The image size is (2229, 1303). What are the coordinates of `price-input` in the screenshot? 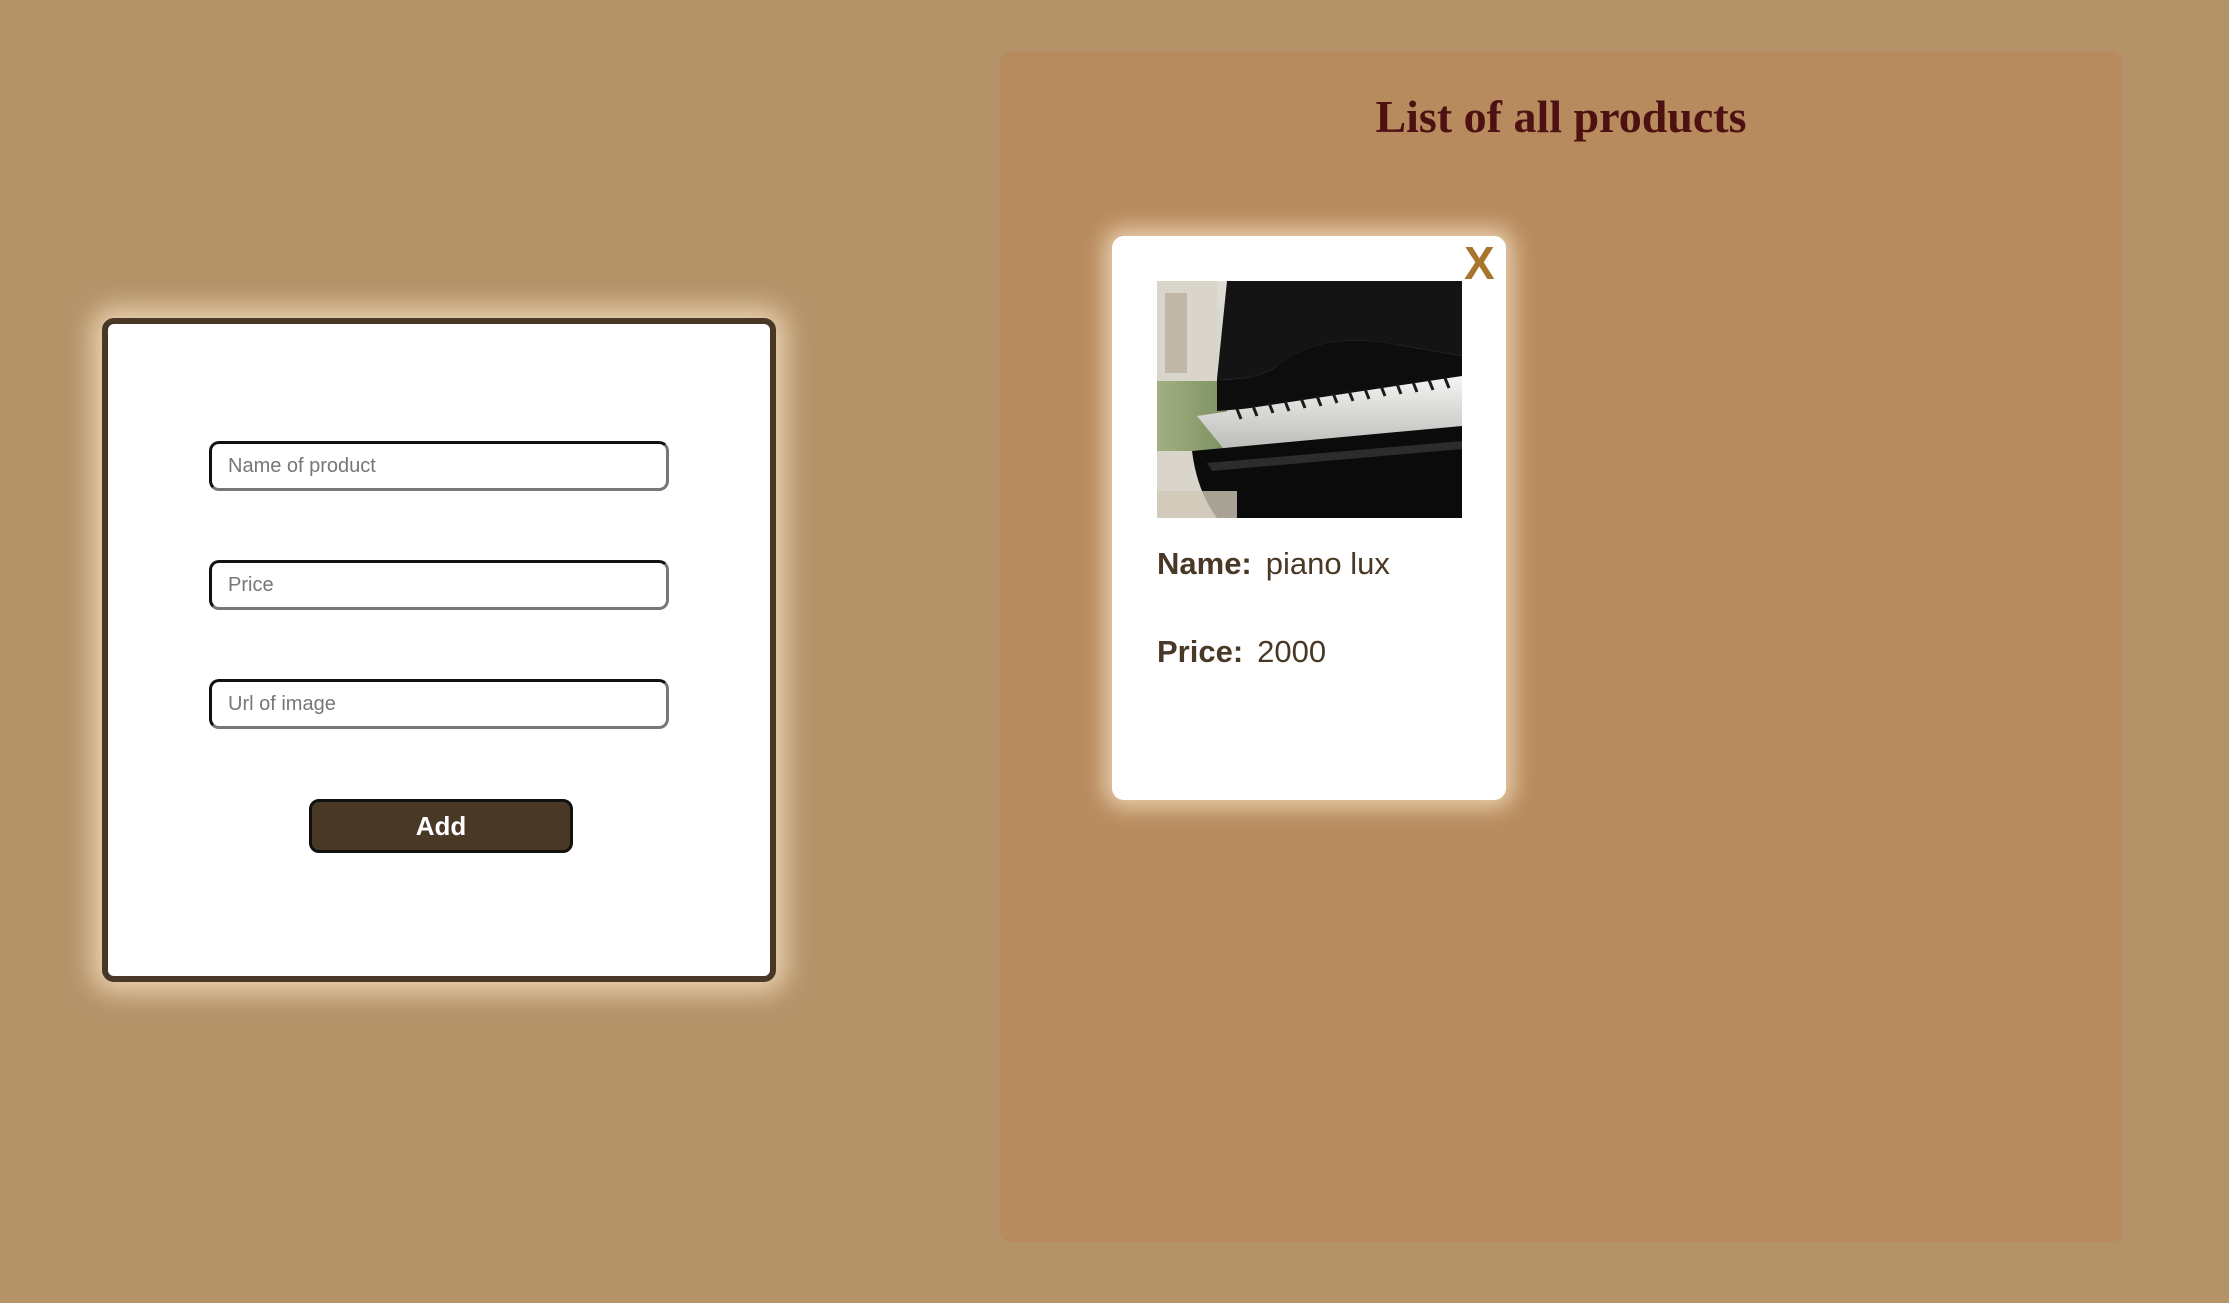 It's located at (439, 585).